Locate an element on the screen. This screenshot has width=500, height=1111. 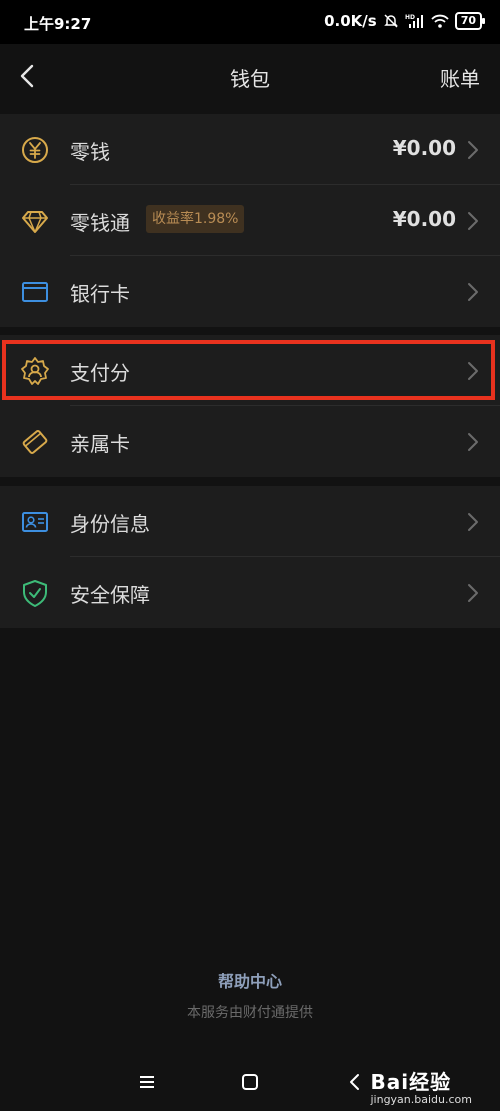
nav-bar: 钱包 账单 is located at coordinates (250, 75).